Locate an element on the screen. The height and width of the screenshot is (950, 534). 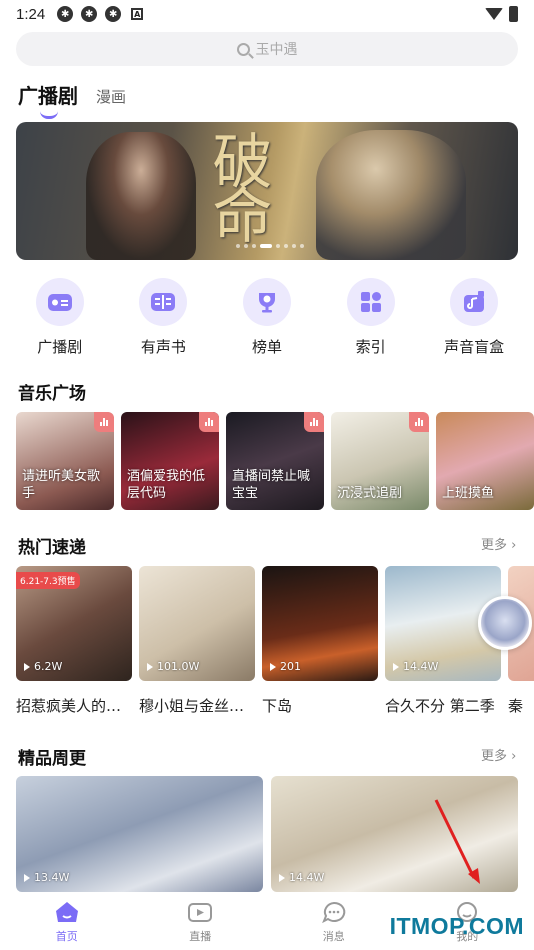
blindbox-icon is located at coordinates (474, 302).